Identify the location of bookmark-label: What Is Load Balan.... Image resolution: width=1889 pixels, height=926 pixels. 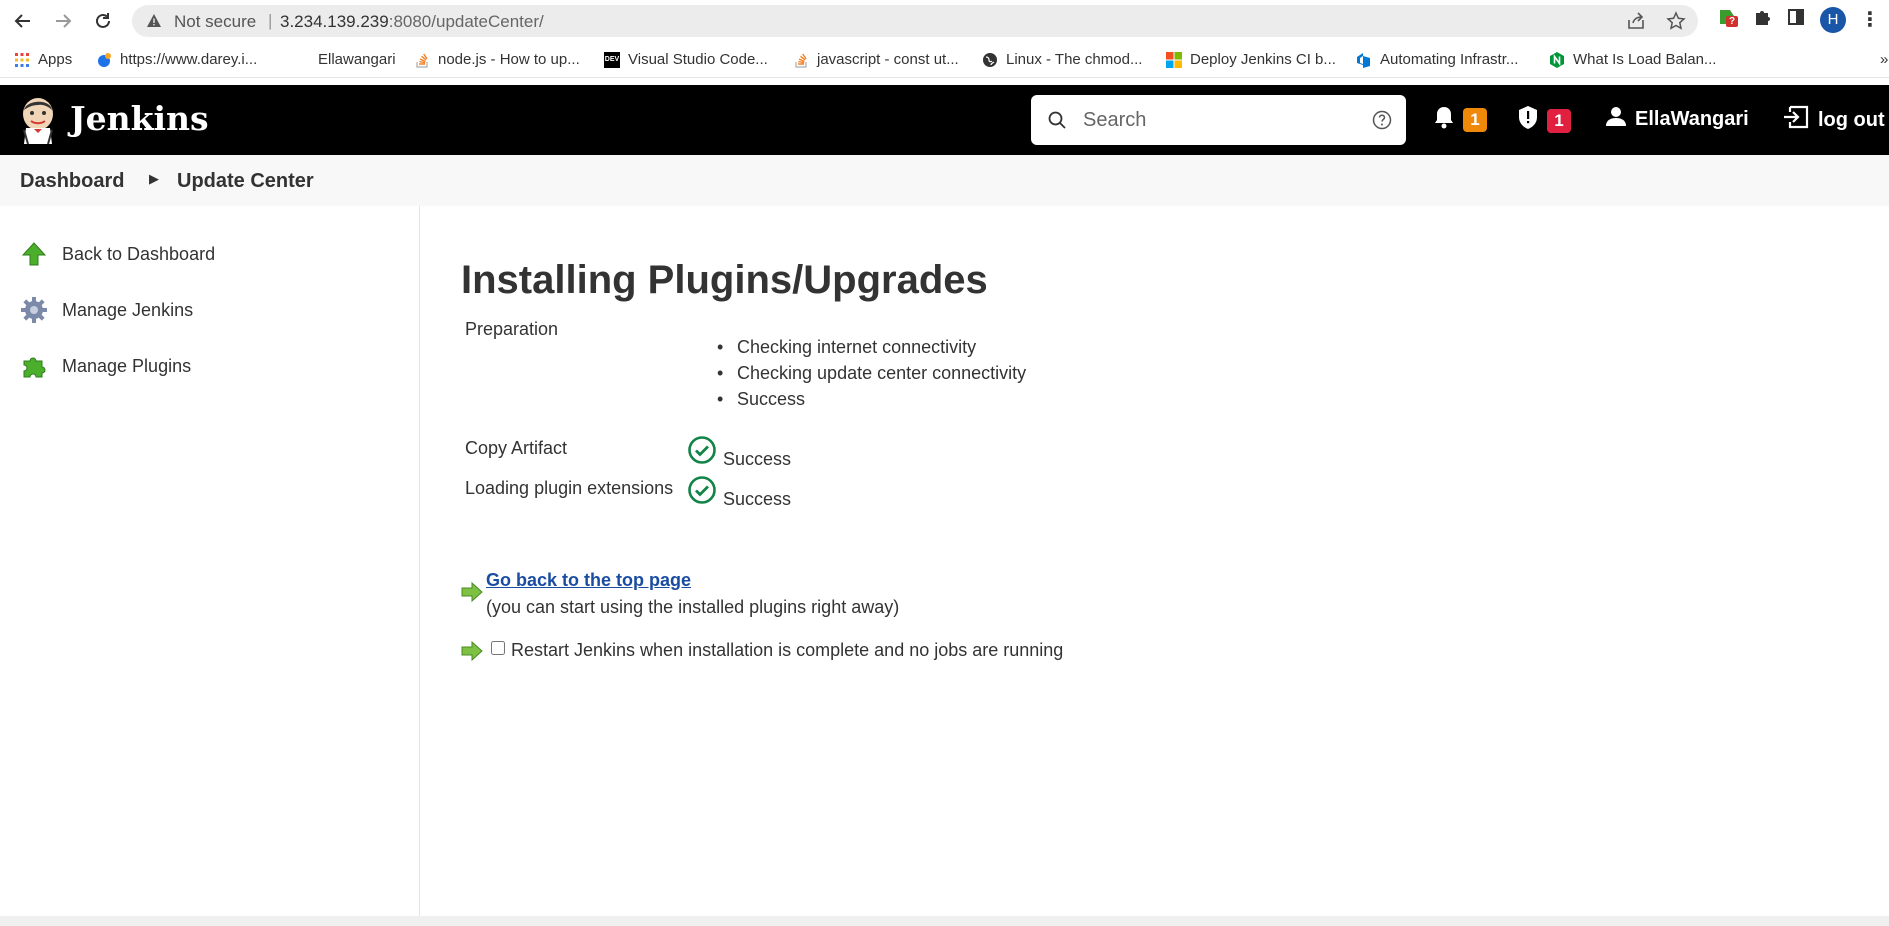
(1645, 59).